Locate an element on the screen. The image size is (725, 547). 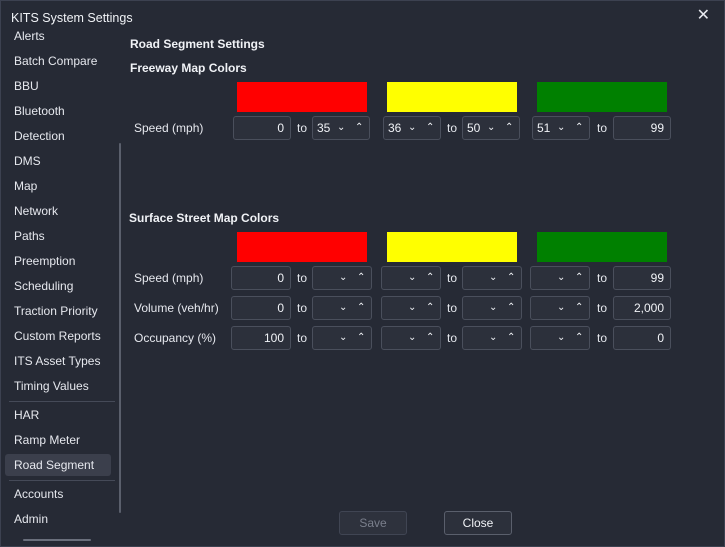
sidebar-item-paths: Paths is located at coordinates (58, 236).